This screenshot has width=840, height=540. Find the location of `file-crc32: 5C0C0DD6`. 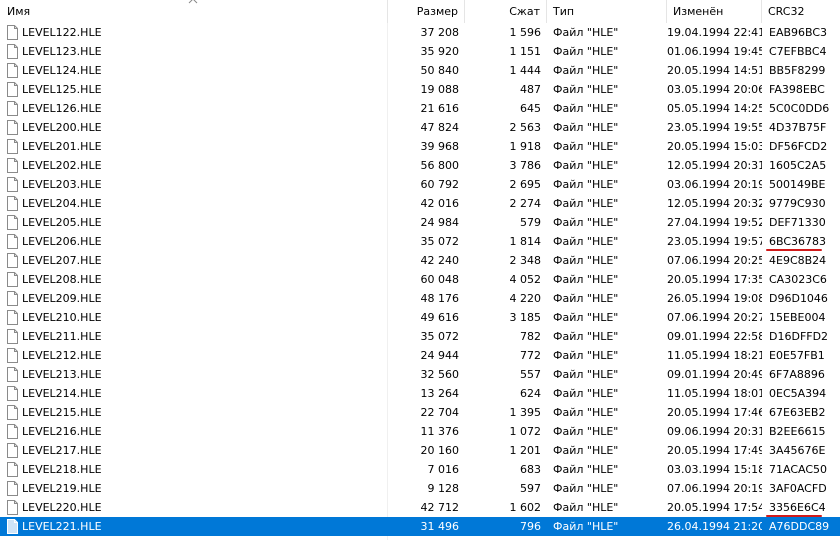

file-crc32: 5C0C0DD6 is located at coordinates (799, 108).